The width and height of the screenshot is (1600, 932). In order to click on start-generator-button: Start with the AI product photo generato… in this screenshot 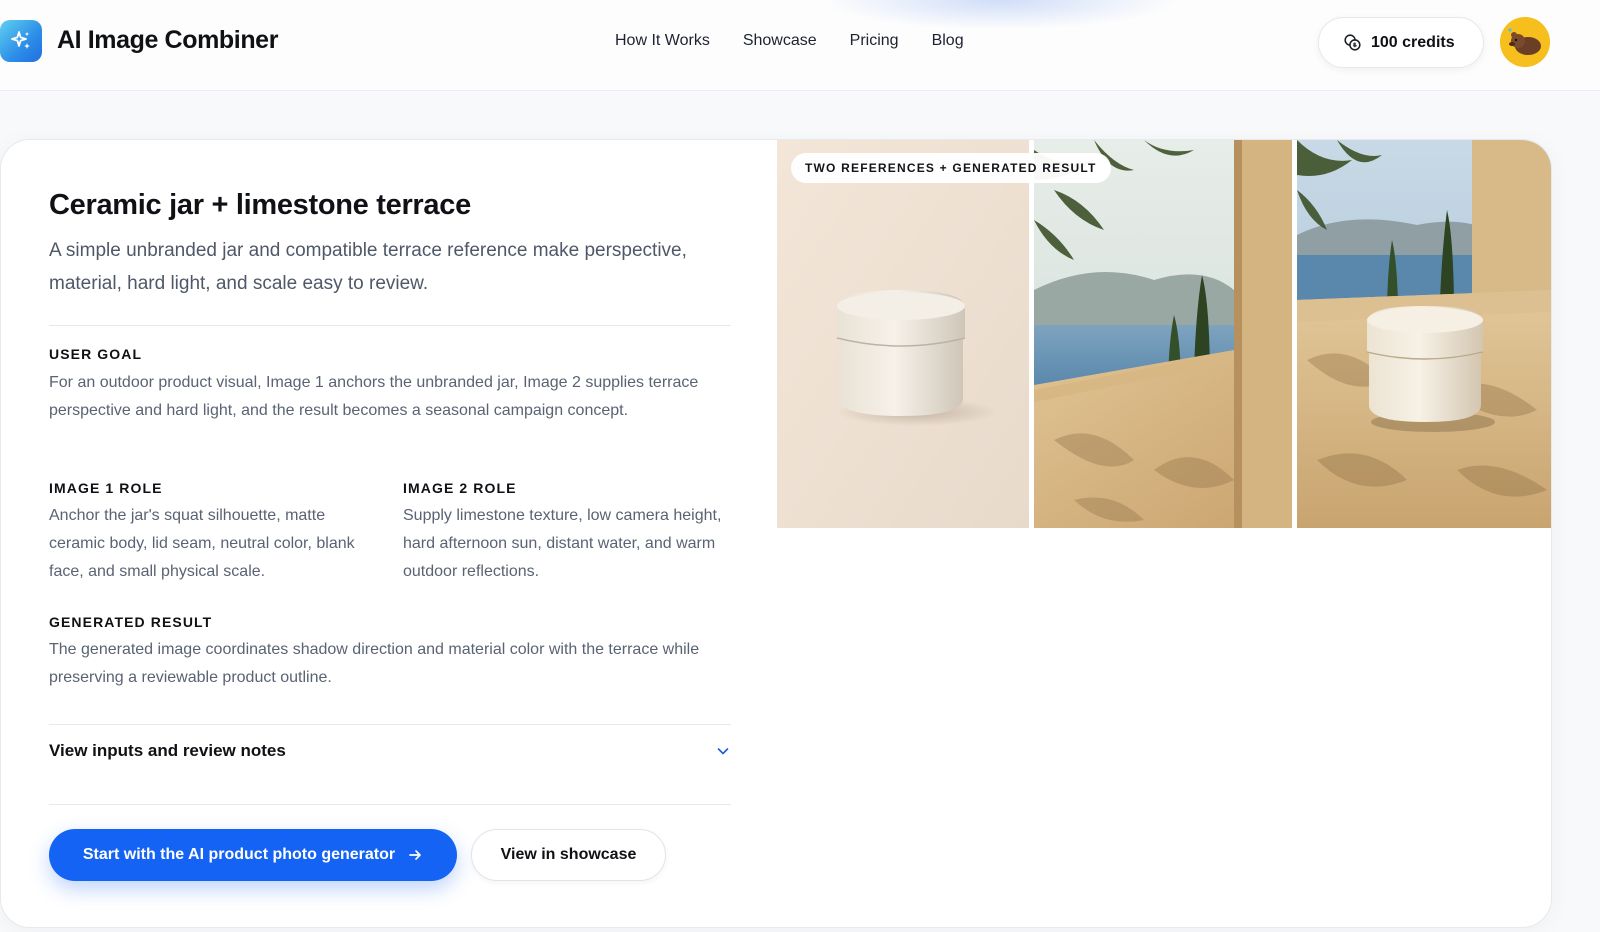, I will do `click(253, 855)`.